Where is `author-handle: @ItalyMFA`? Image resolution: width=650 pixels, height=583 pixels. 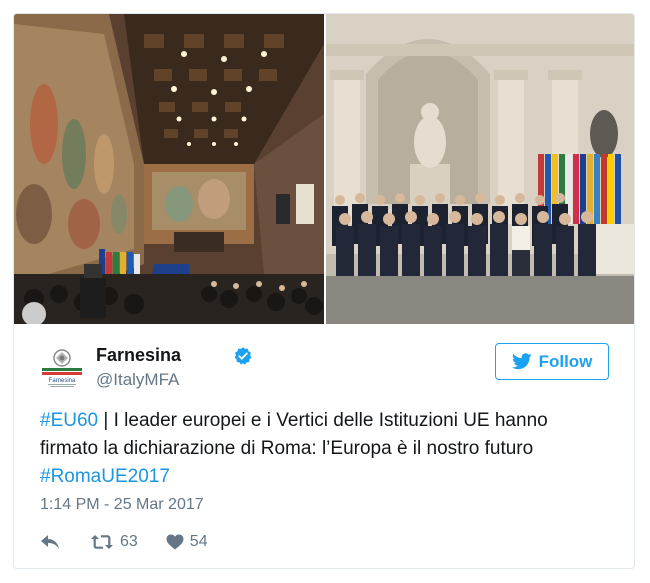
author-handle: @ItalyMFA is located at coordinates (137, 380).